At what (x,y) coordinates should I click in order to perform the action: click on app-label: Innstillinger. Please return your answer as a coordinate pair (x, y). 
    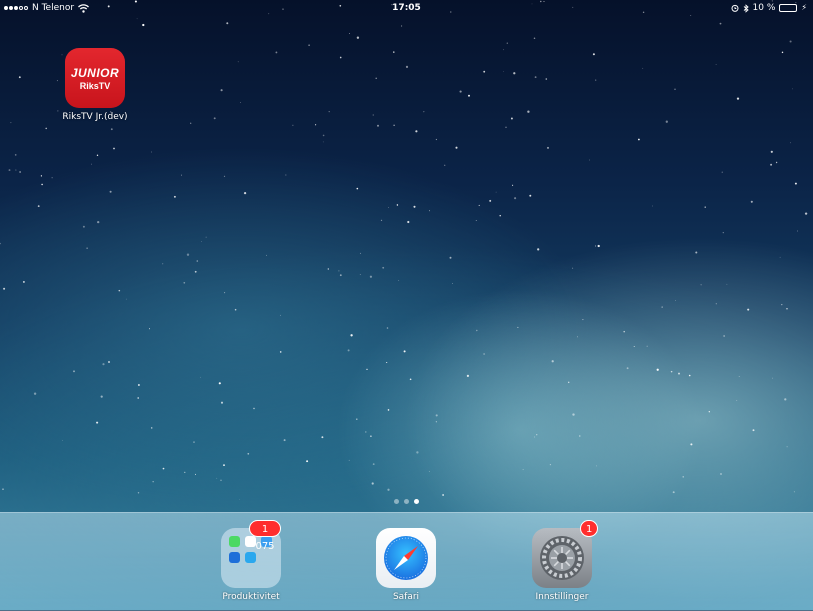
    Looking at the image, I should click on (562, 597).